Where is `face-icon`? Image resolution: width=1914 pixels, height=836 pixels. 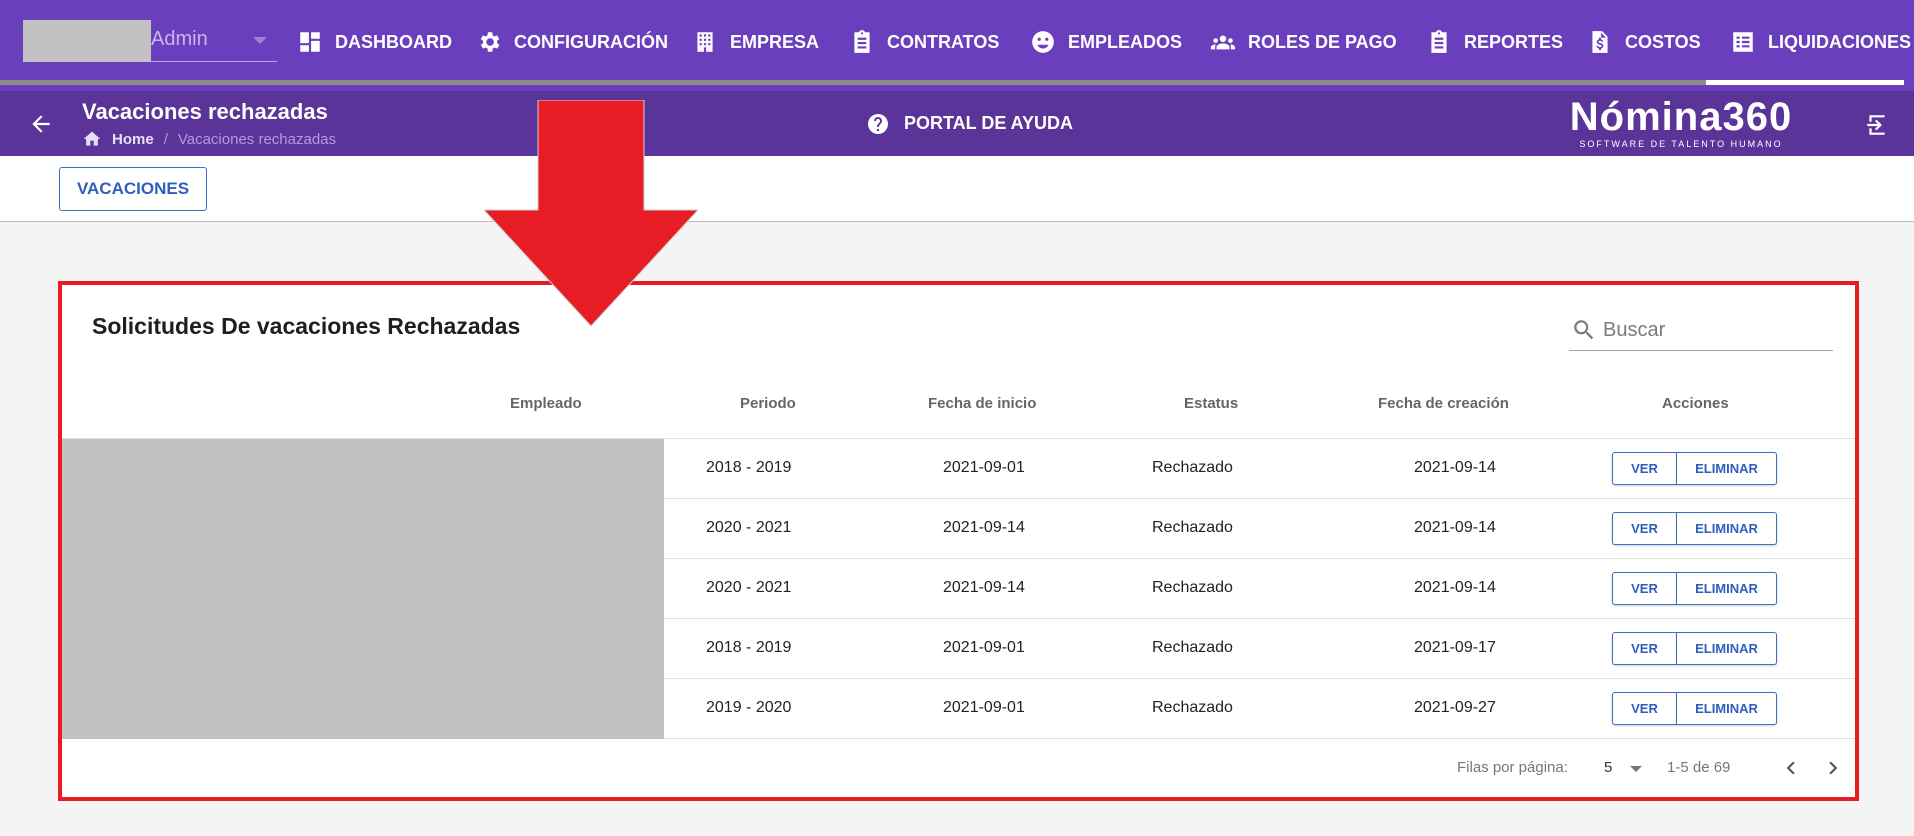 face-icon is located at coordinates (1043, 42).